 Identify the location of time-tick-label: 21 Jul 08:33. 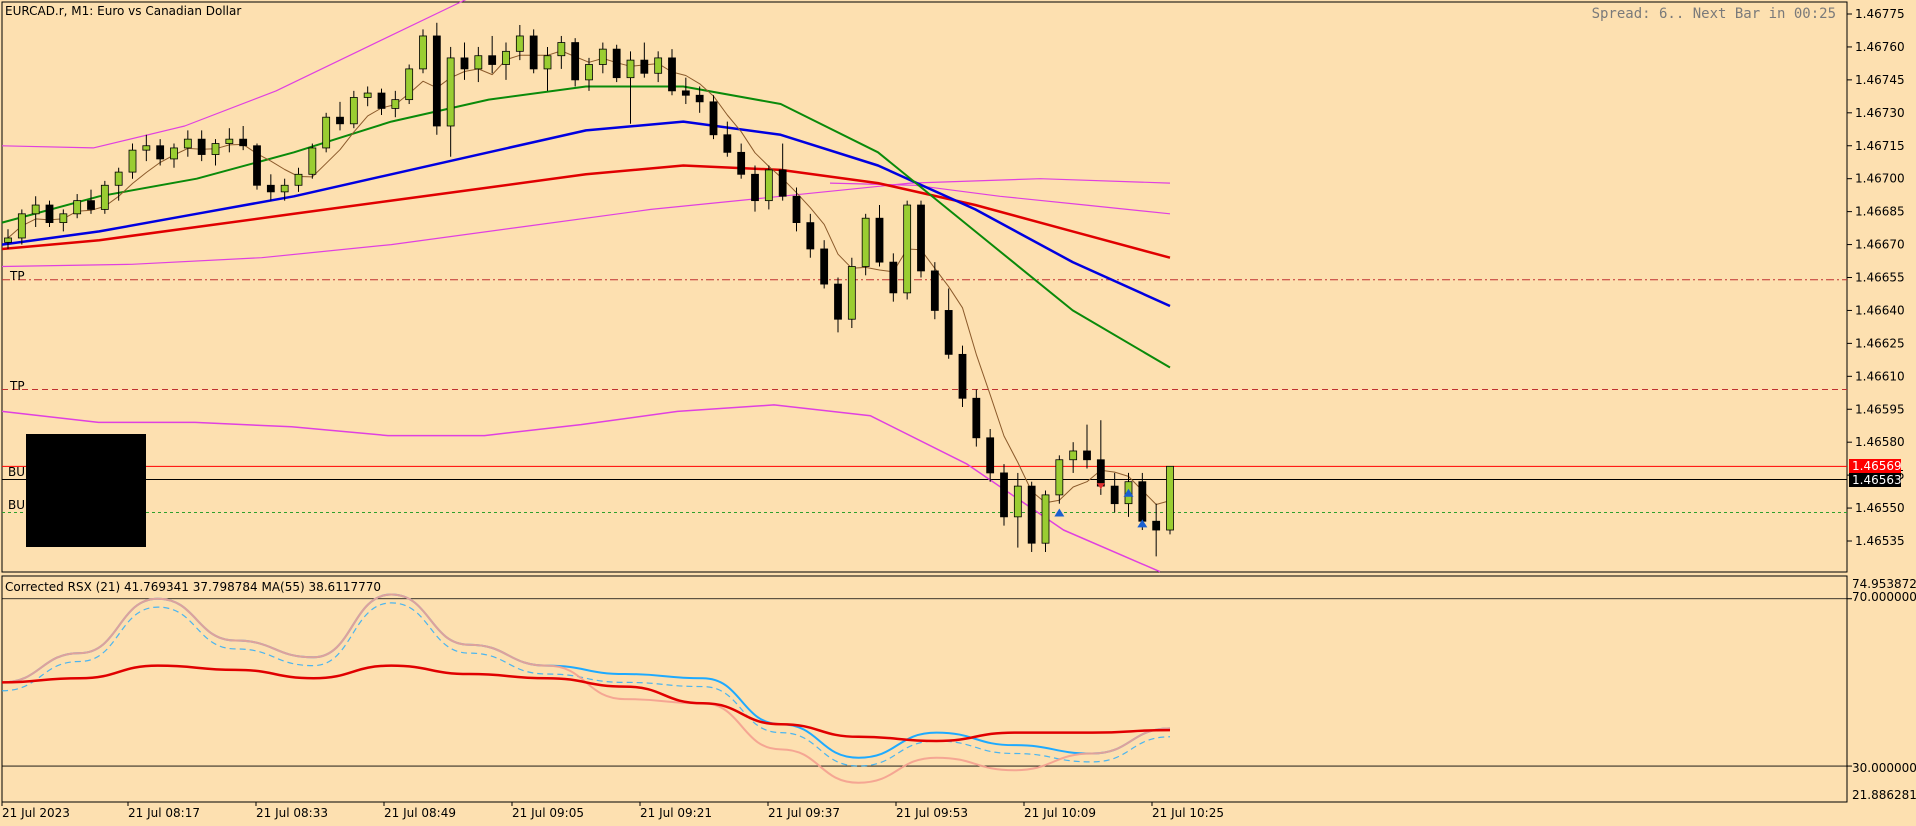
(292, 813).